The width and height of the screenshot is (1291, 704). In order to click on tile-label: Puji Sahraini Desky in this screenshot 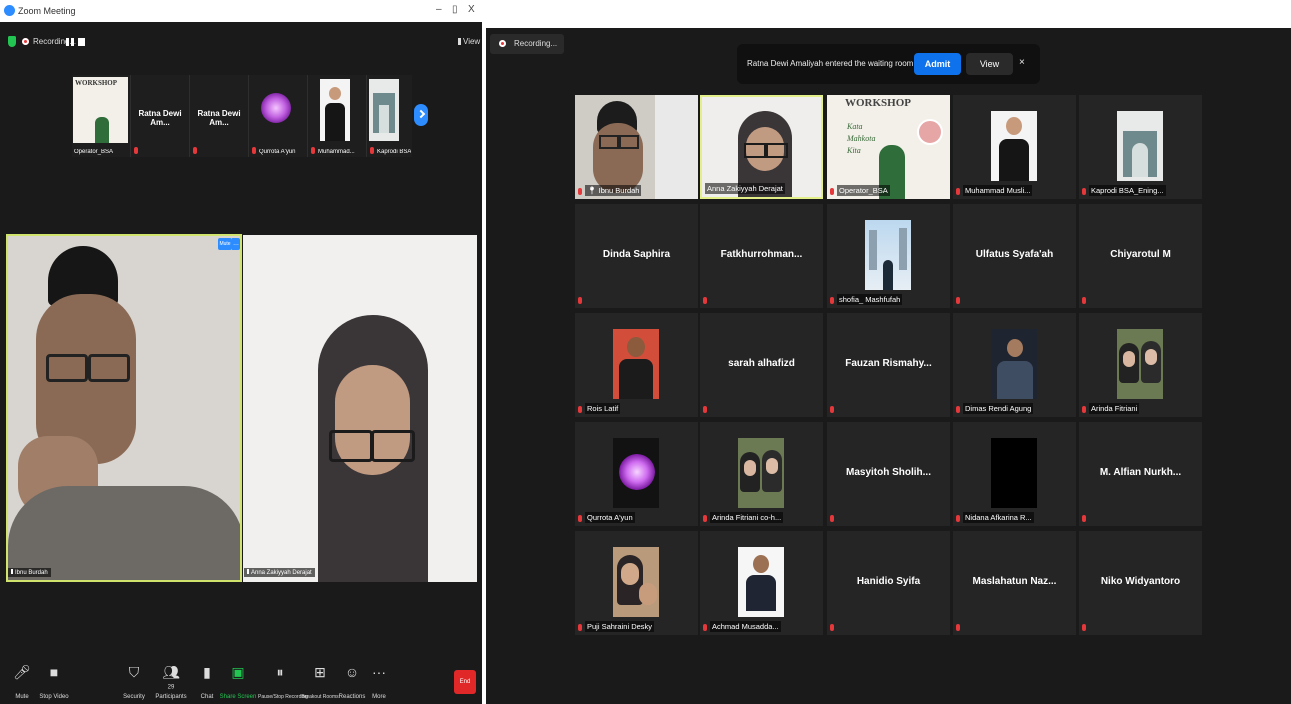, I will do `click(620, 626)`.